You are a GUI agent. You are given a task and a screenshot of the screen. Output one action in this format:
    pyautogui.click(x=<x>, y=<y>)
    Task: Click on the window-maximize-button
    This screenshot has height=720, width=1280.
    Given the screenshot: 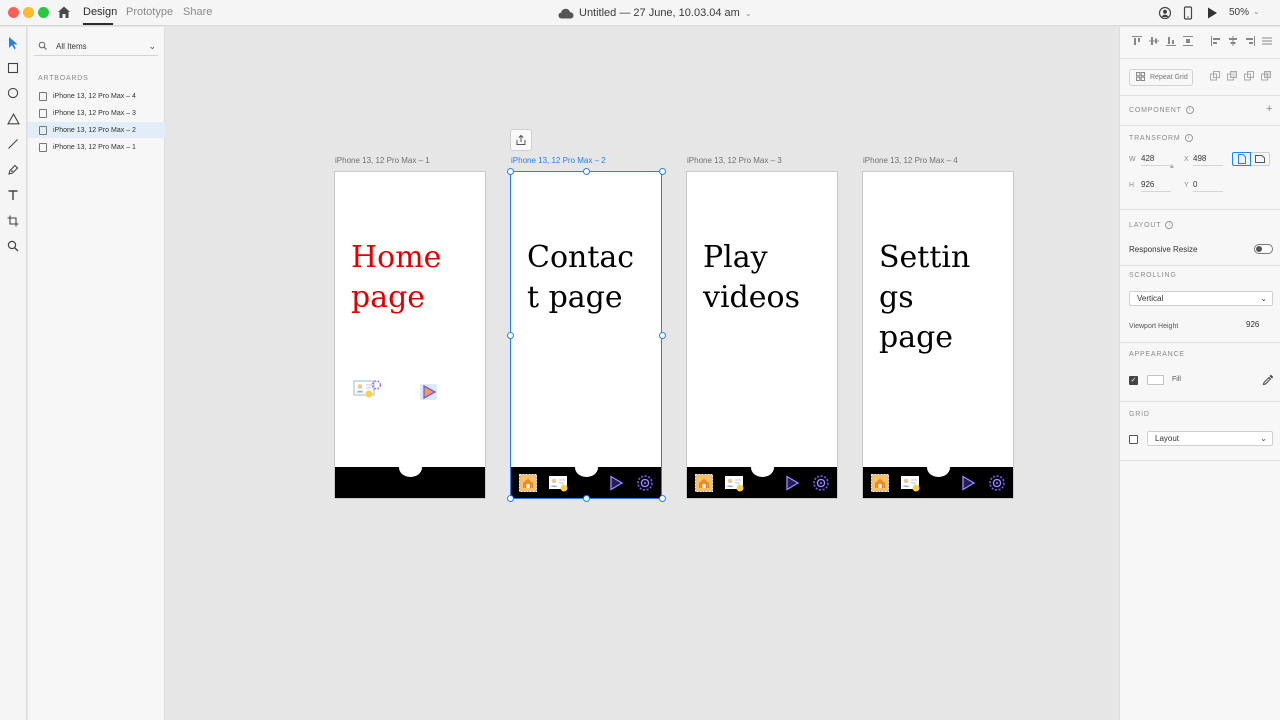 What is the action you would take?
    pyautogui.click(x=43, y=12)
    